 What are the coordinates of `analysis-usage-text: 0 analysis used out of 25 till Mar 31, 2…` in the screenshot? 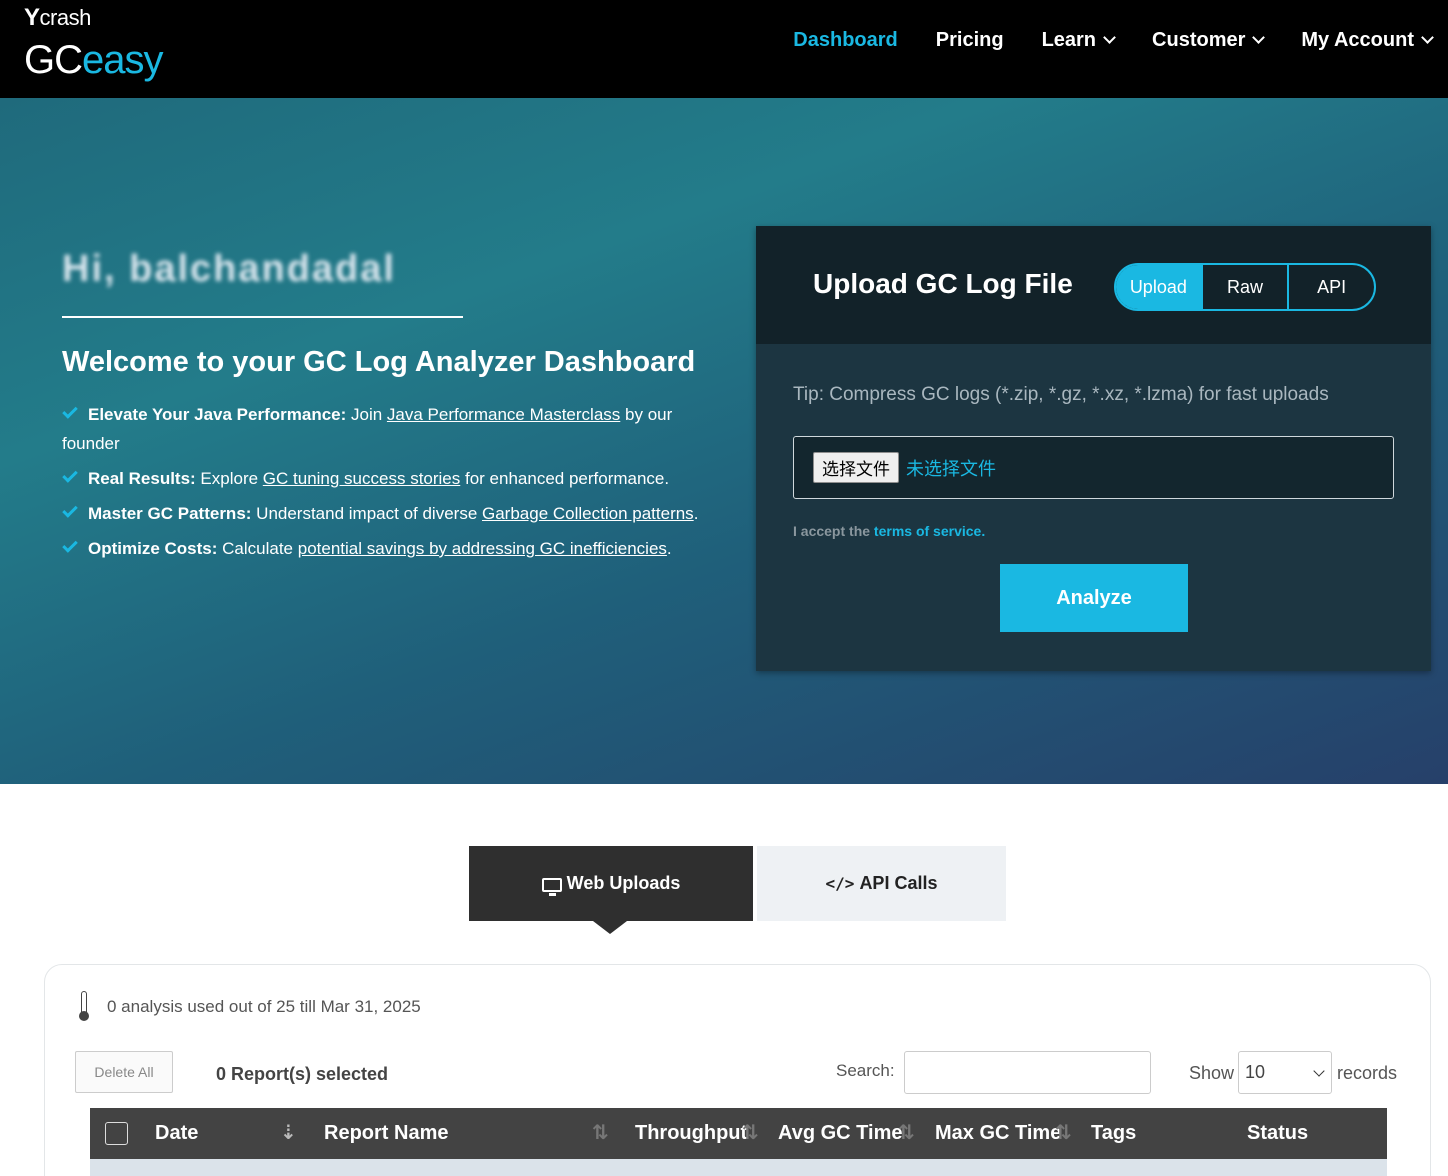 It's located at (264, 1006).